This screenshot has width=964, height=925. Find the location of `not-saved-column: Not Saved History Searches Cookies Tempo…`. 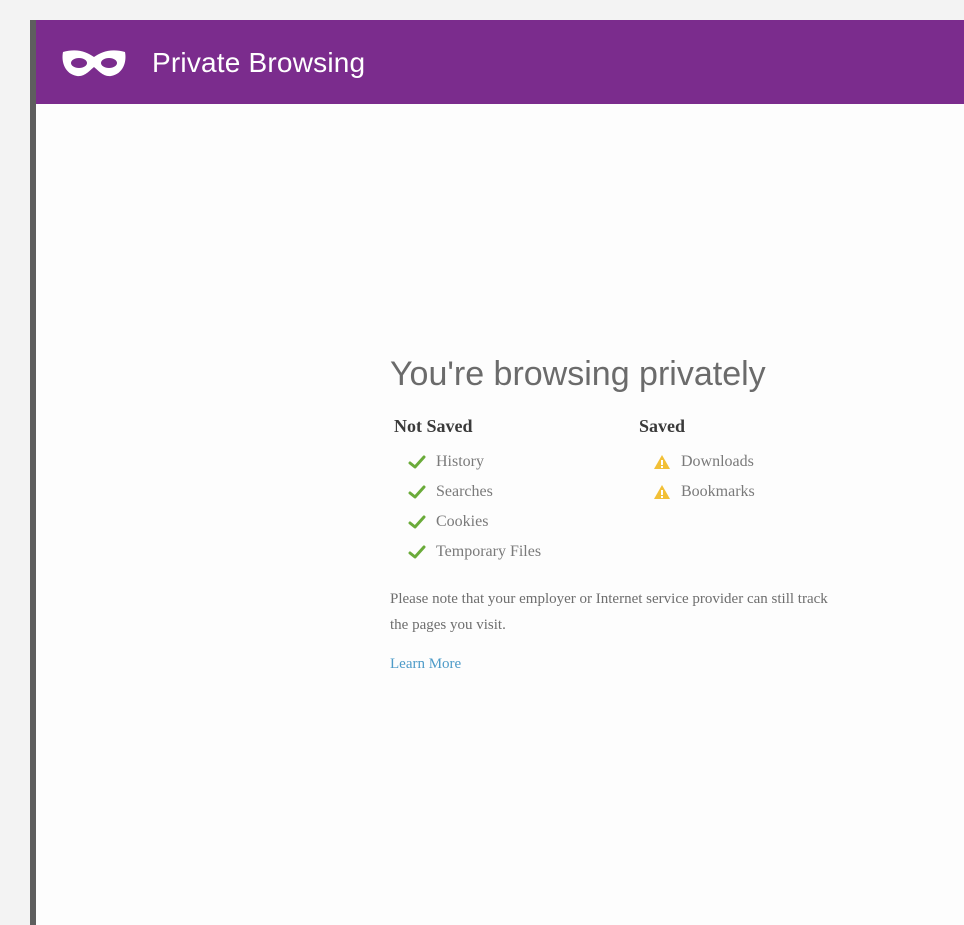

not-saved-column: Not Saved History Searches Cookies Tempo… is located at coordinates (467, 491).